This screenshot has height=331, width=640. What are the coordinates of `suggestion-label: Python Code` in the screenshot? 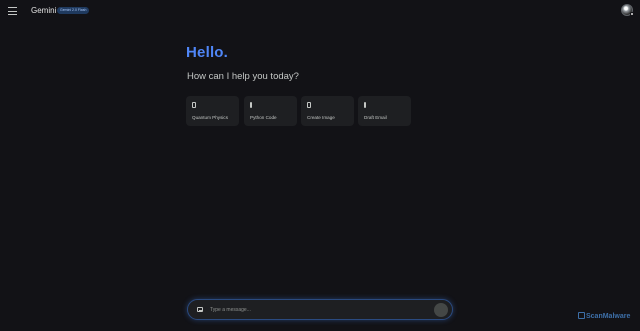 It's located at (263, 117).